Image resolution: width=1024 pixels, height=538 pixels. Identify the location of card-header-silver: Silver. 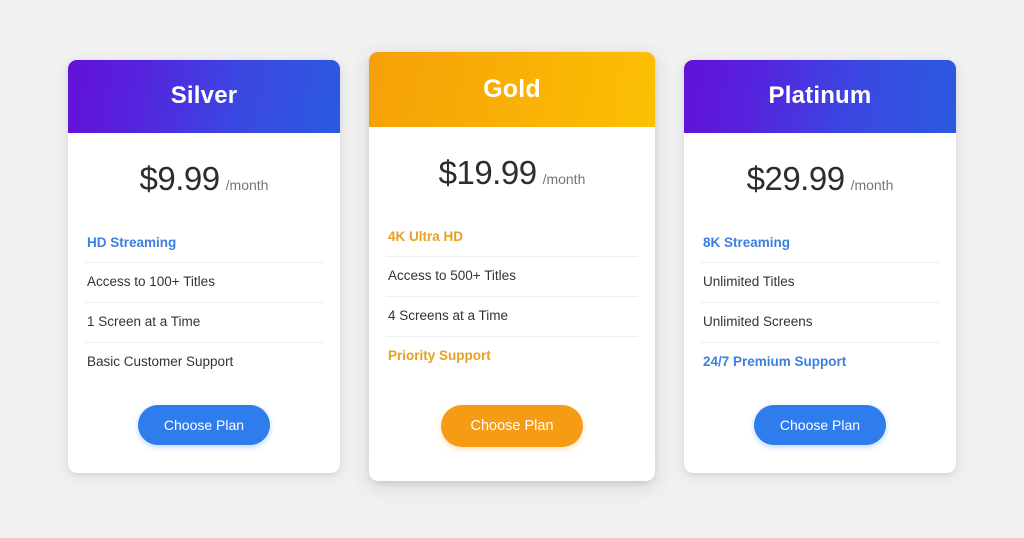
(204, 96).